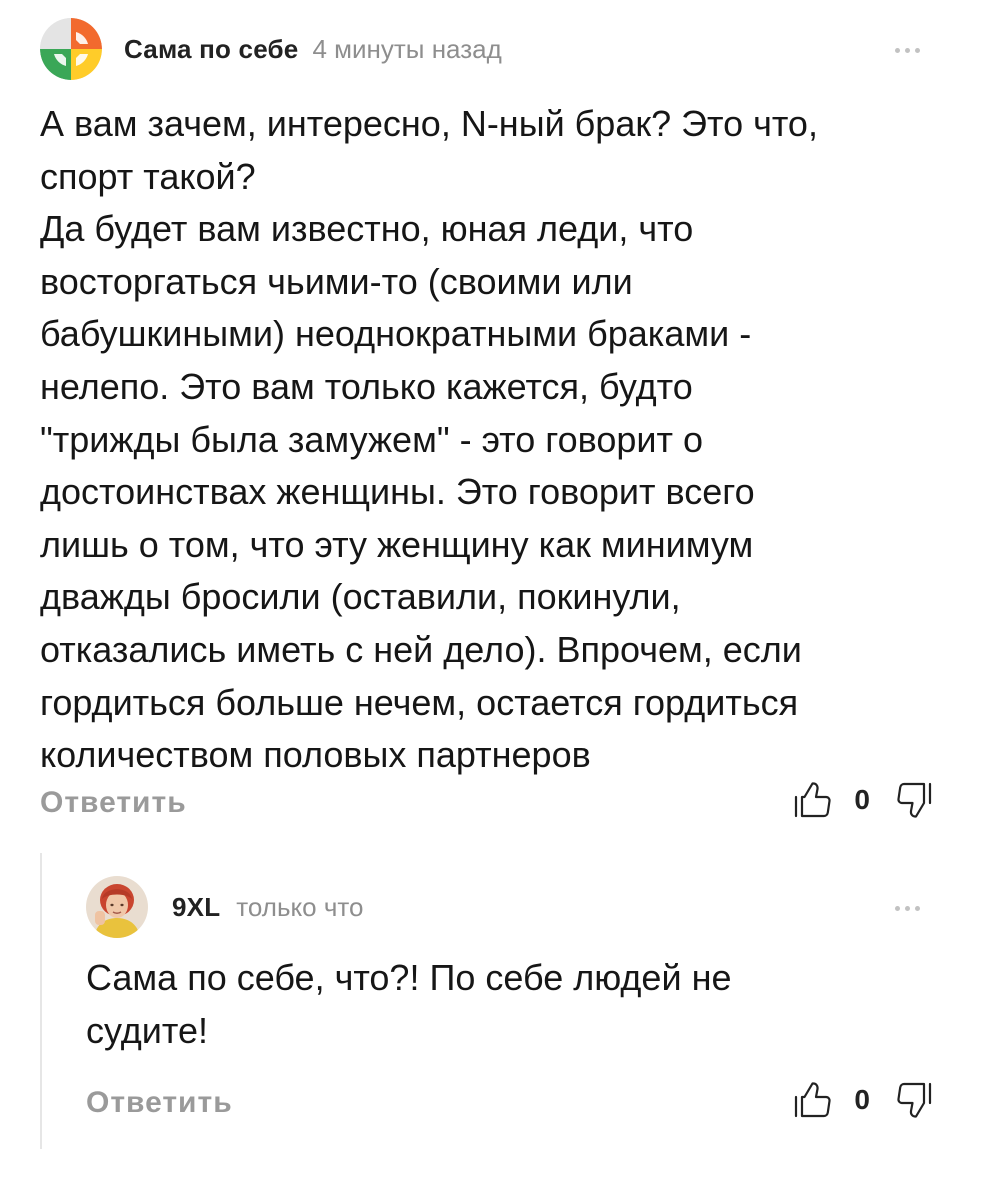 The height and width of the screenshot is (1200, 982). What do you see at coordinates (196, 907) in the screenshot?
I see `author-name: 9XL` at bounding box center [196, 907].